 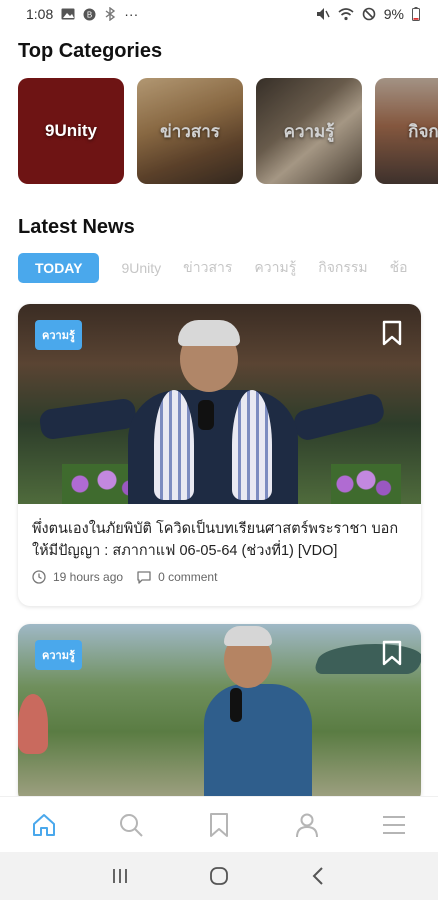 I want to click on status-time: 1:08, so click(x=40, y=14).